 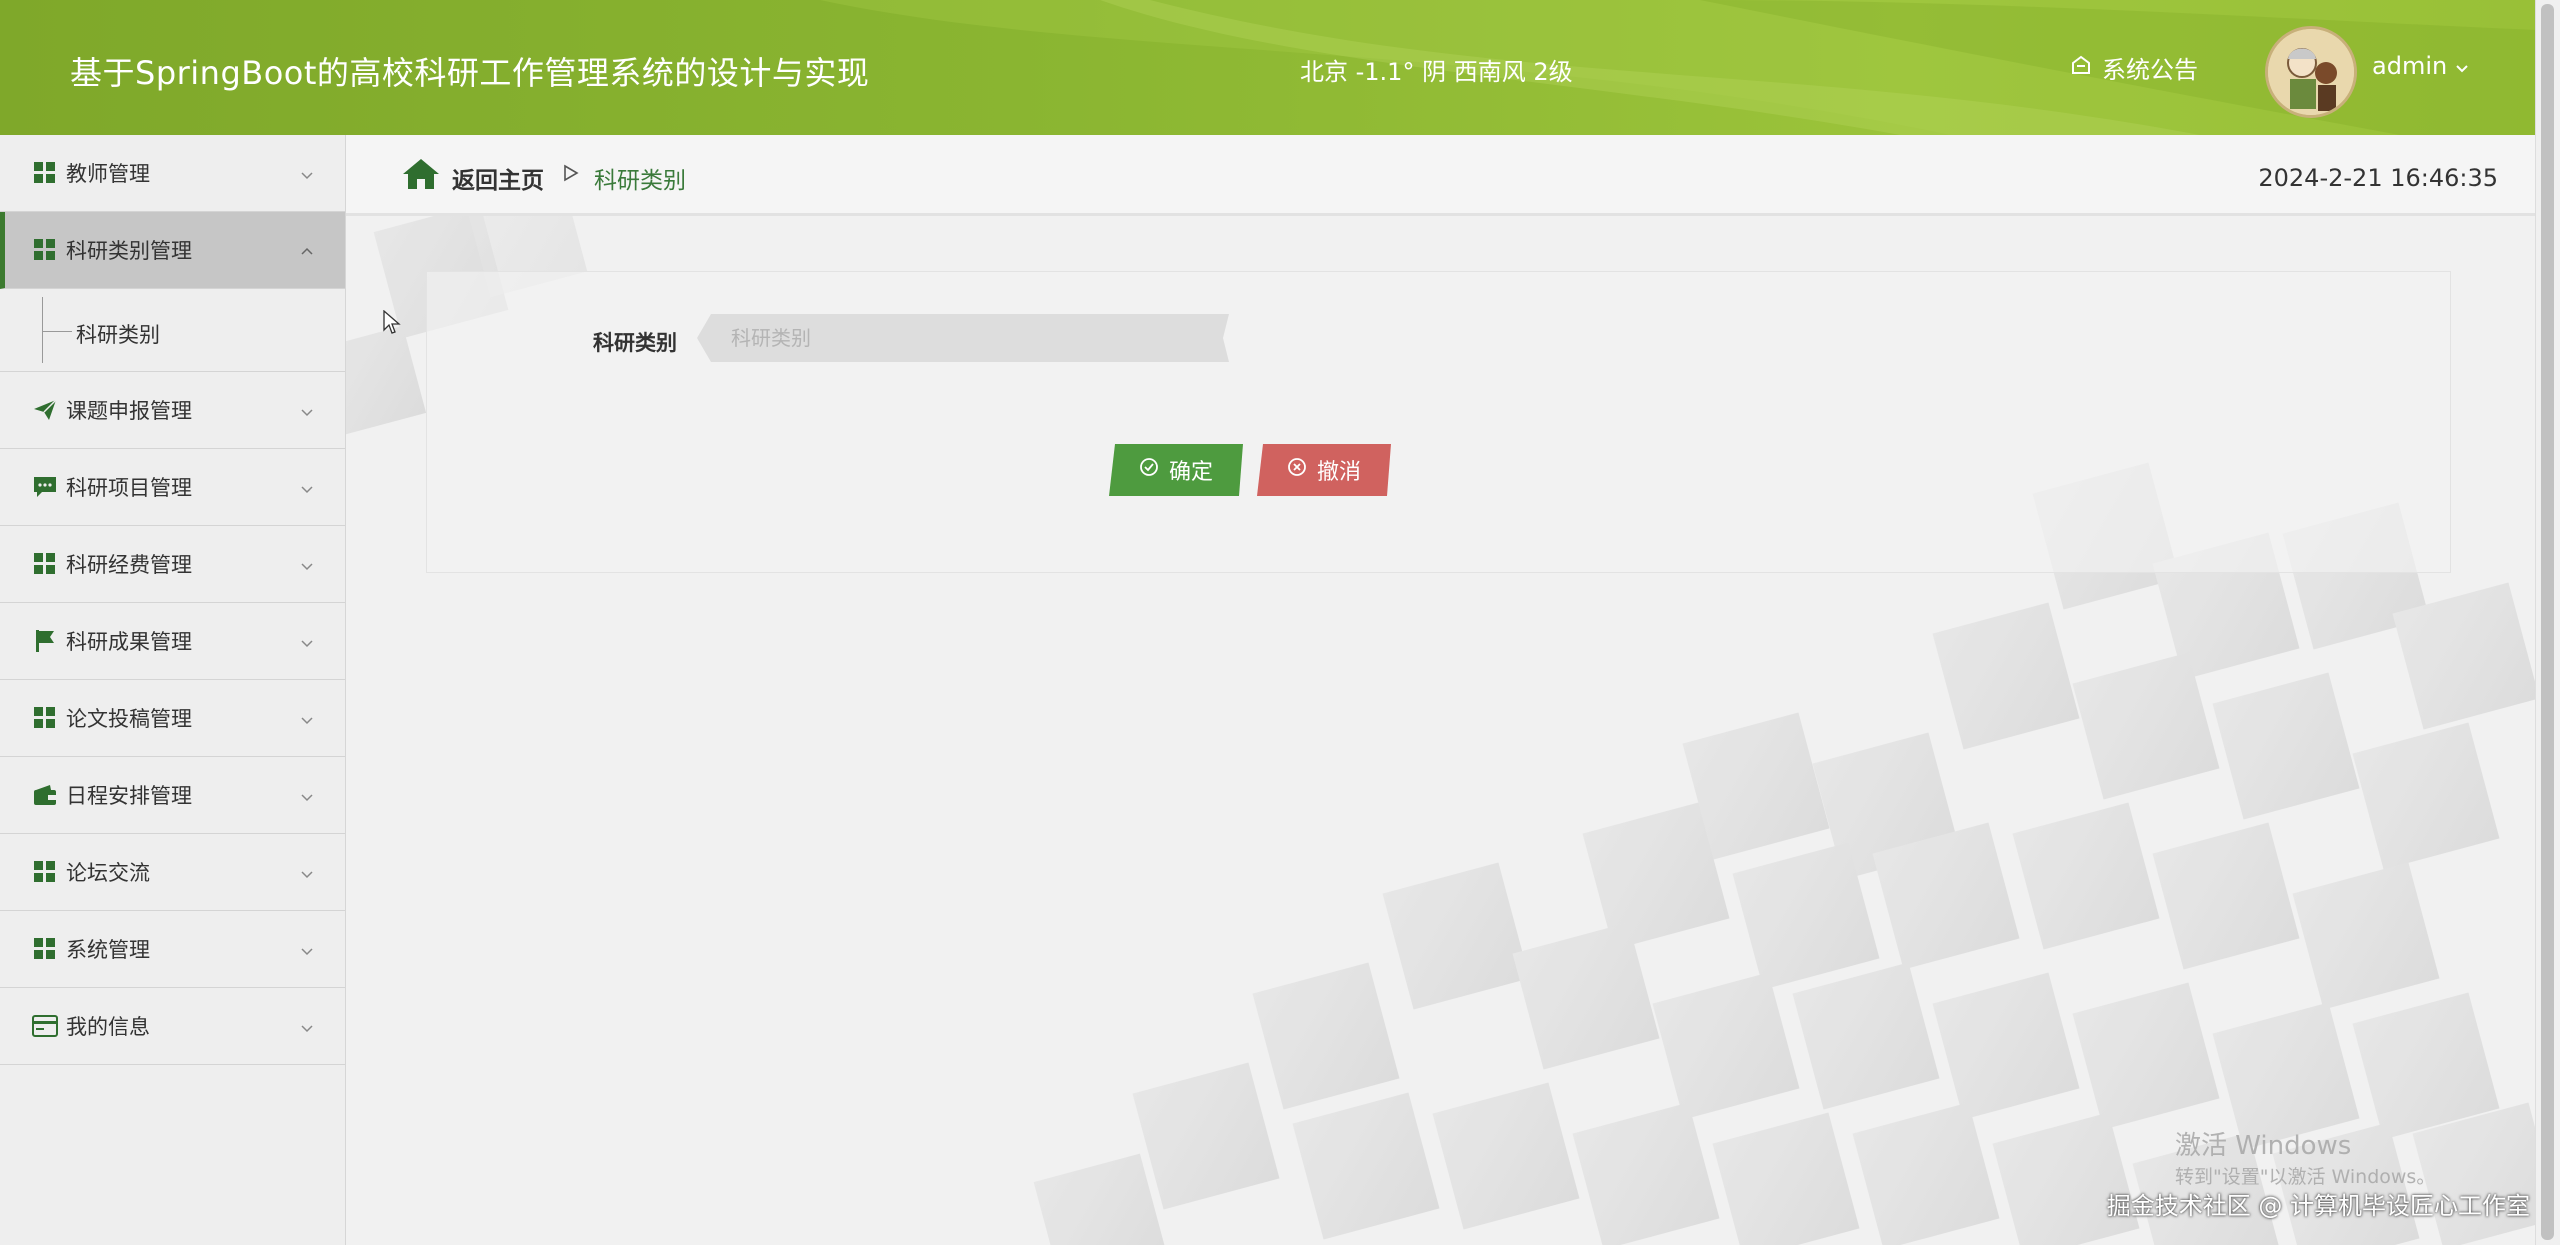 I want to click on sidebar-item-research-category: 科研类别管理, so click(x=172, y=250).